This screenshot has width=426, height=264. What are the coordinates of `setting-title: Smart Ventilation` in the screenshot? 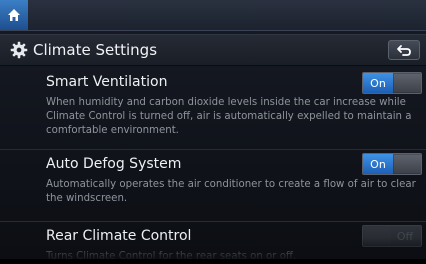 It's located at (107, 82).